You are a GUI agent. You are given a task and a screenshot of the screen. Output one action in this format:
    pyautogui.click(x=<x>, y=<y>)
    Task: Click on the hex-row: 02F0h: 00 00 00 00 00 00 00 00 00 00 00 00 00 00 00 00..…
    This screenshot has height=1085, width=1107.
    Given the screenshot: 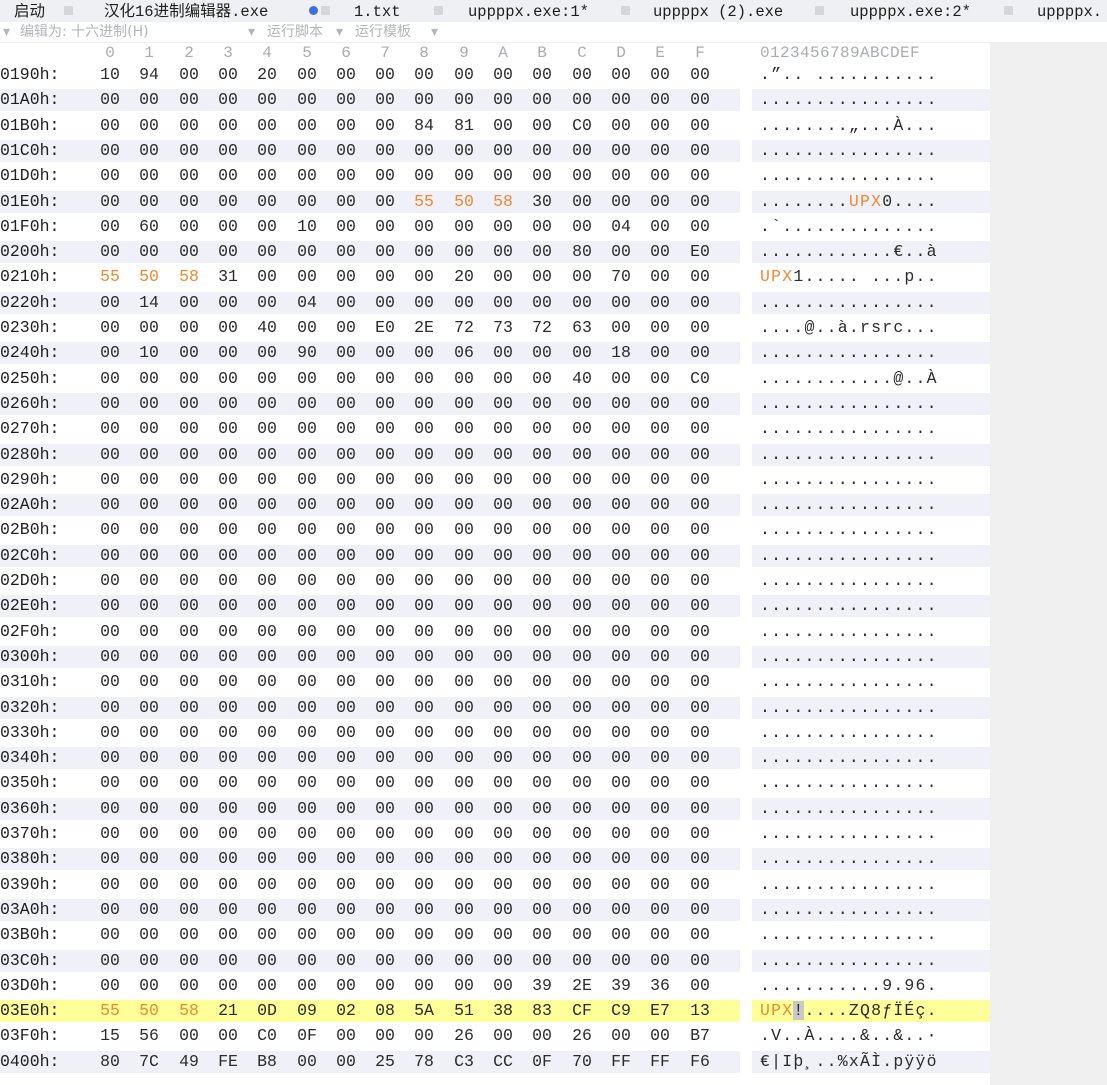 What is the action you would take?
    pyautogui.click(x=495, y=631)
    